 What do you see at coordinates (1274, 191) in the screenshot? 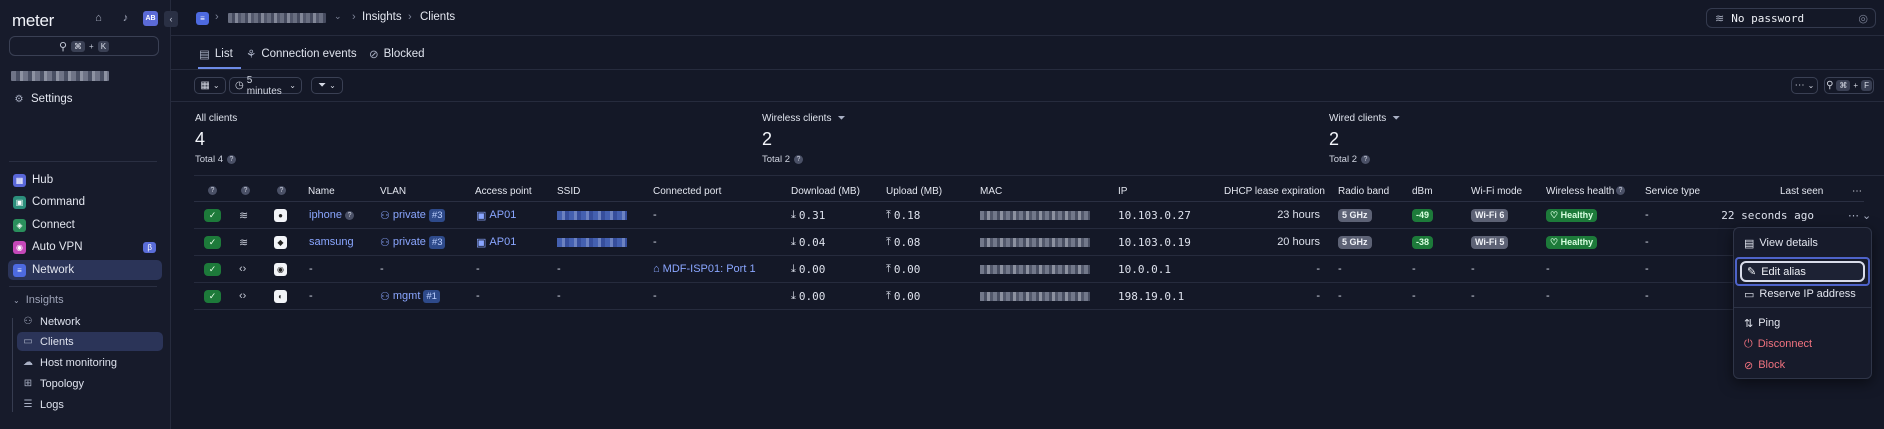
I see `col-header-dhcp-lease: DHCP lease expiration` at bounding box center [1274, 191].